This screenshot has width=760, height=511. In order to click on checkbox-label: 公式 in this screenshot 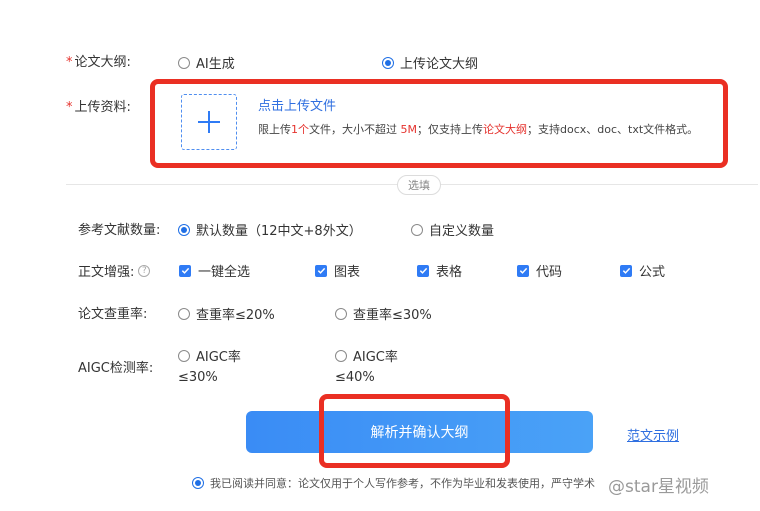, I will do `click(652, 272)`.